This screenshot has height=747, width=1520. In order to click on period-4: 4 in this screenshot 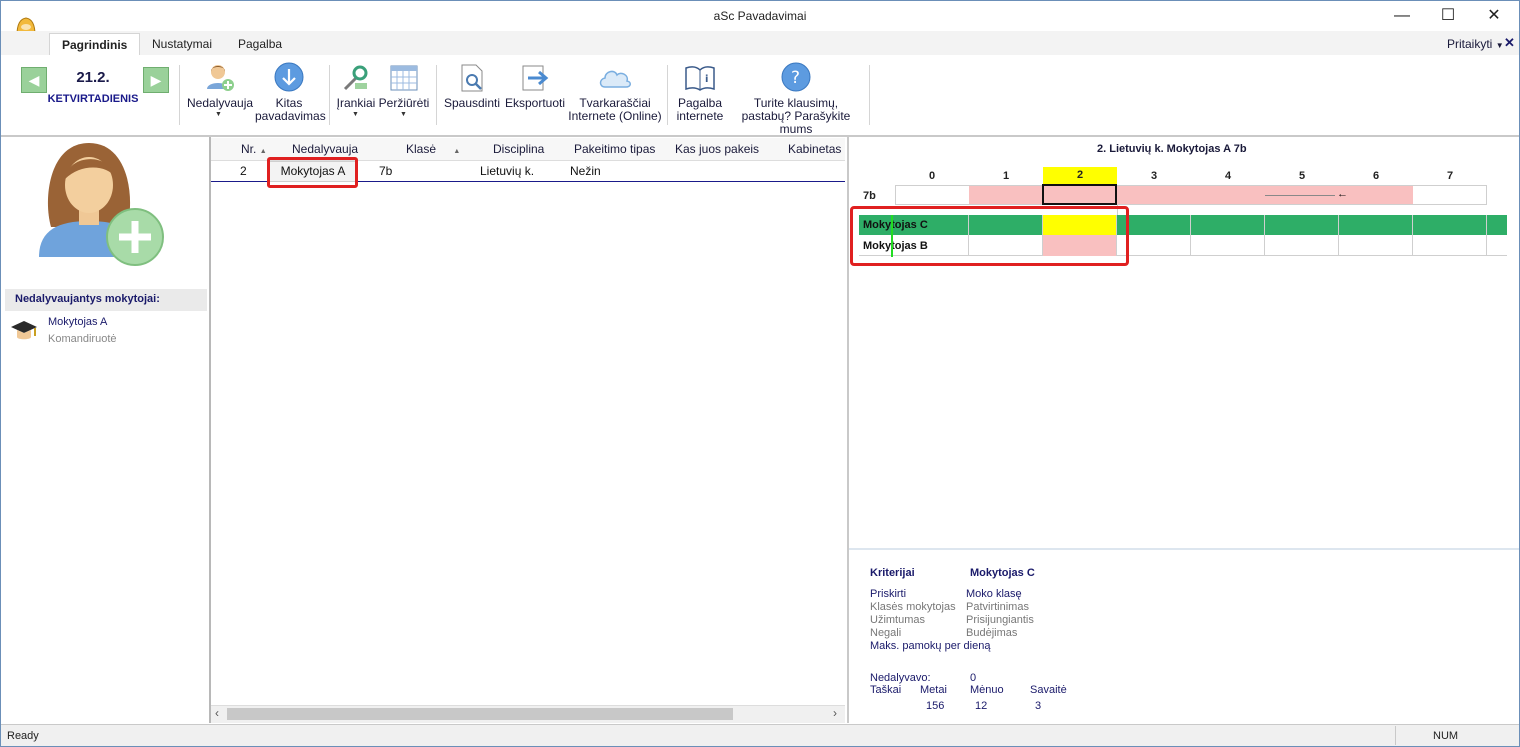, I will do `click(1228, 176)`.